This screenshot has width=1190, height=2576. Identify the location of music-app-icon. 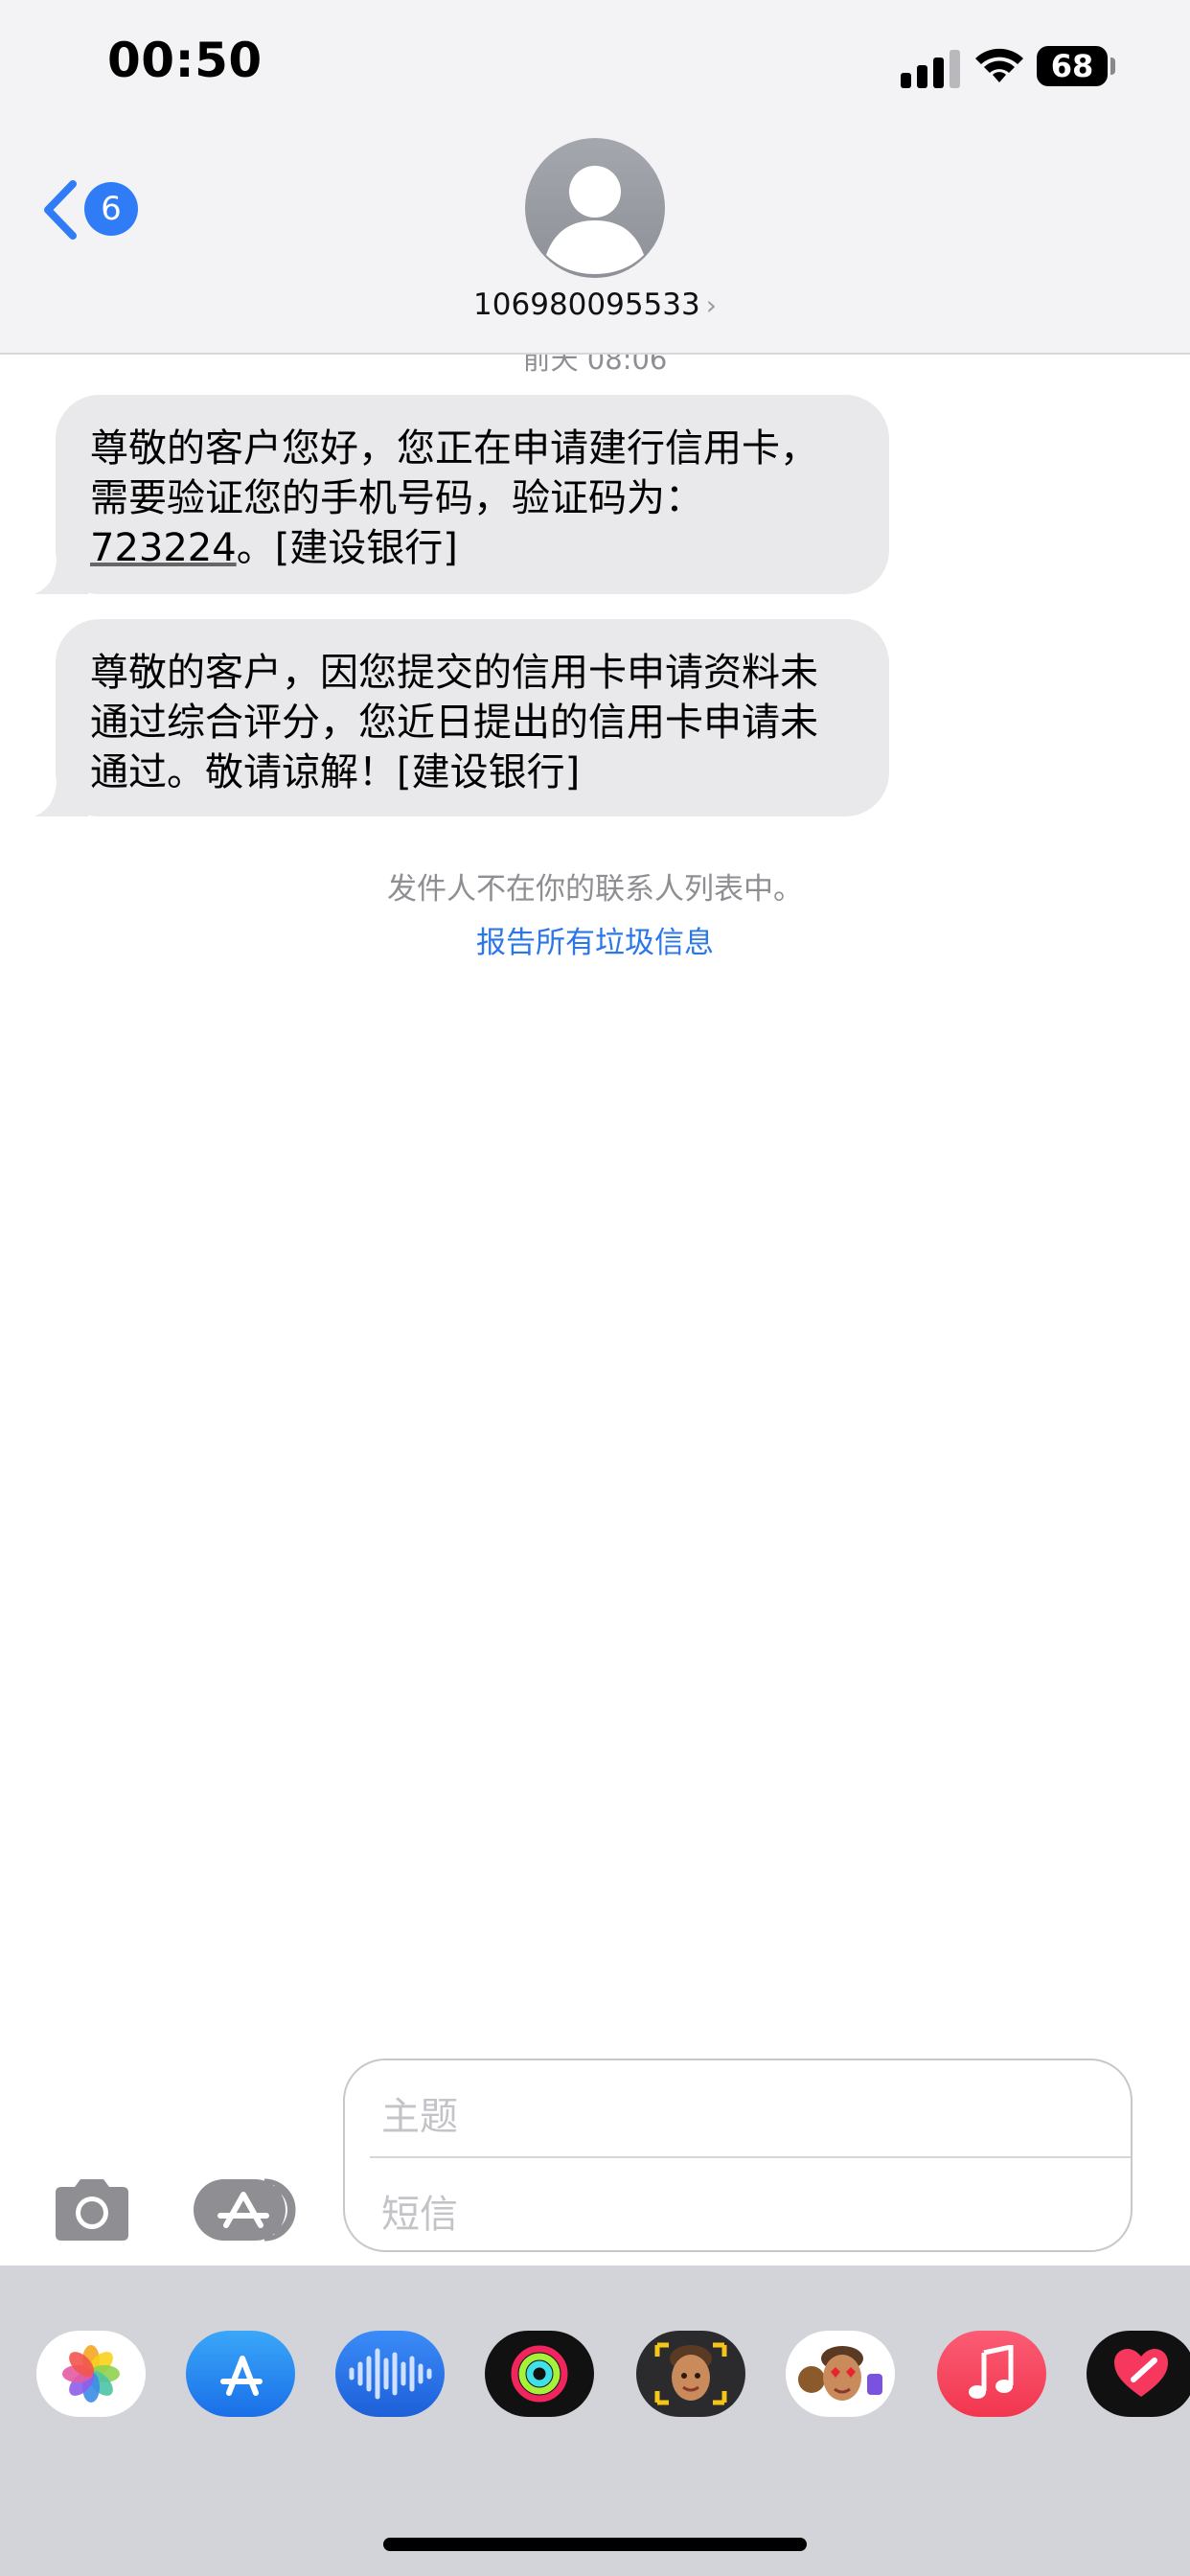
(991, 2374).